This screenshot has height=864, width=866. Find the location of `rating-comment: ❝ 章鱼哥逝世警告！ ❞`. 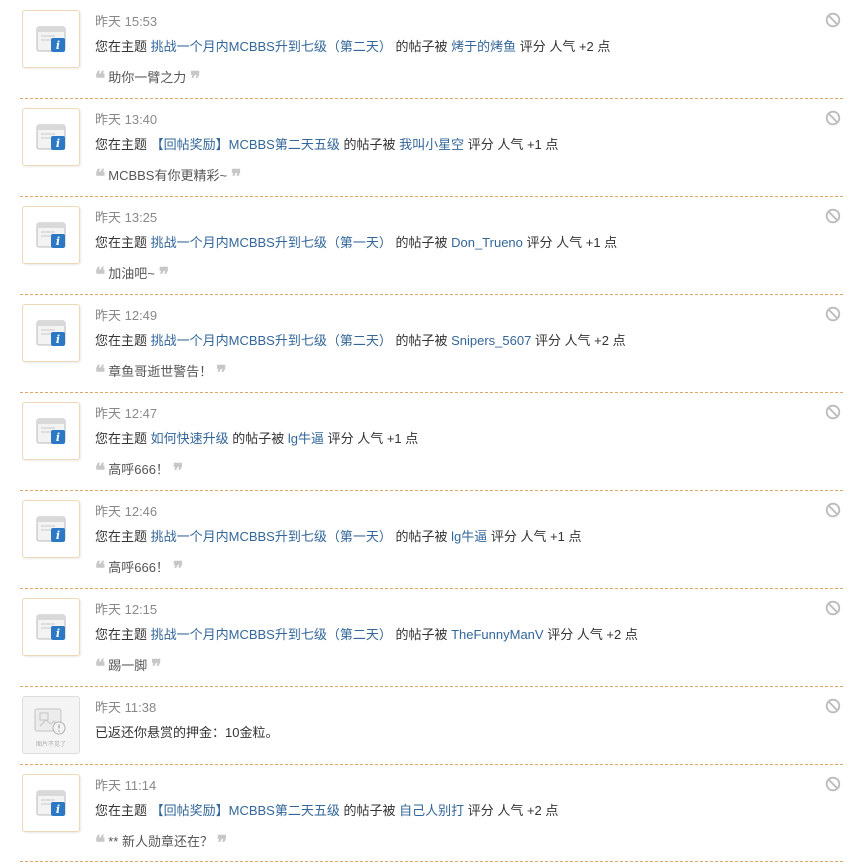

rating-comment: ❝ 章鱼哥逝世警告！ ❞ is located at coordinates (161, 373).